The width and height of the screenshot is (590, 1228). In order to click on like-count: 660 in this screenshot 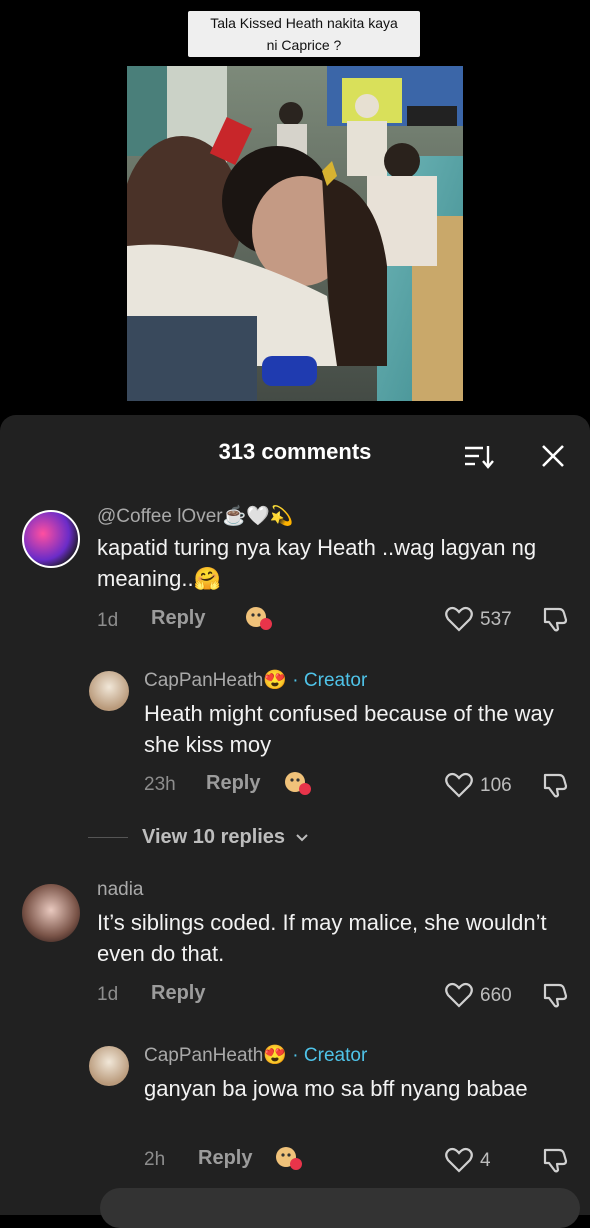, I will do `click(496, 995)`.